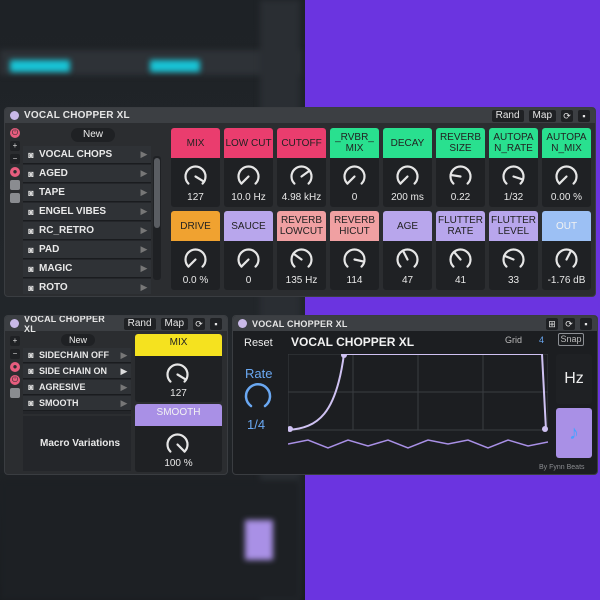  I want to click on record-icon: ●, so click(15, 172).